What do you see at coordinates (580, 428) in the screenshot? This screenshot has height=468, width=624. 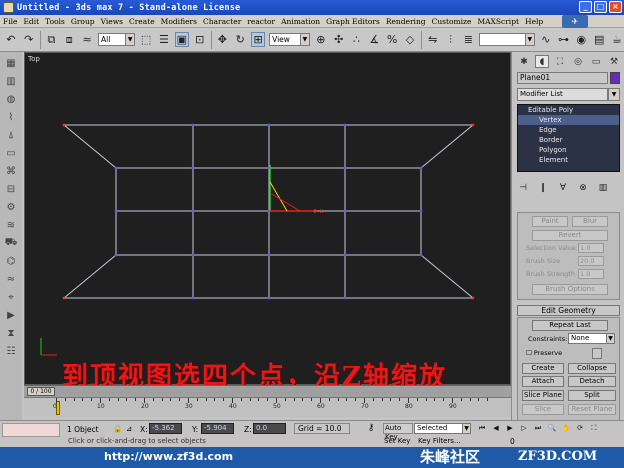 I see `arc-rotate-icon: ⟳` at bounding box center [580, 428].